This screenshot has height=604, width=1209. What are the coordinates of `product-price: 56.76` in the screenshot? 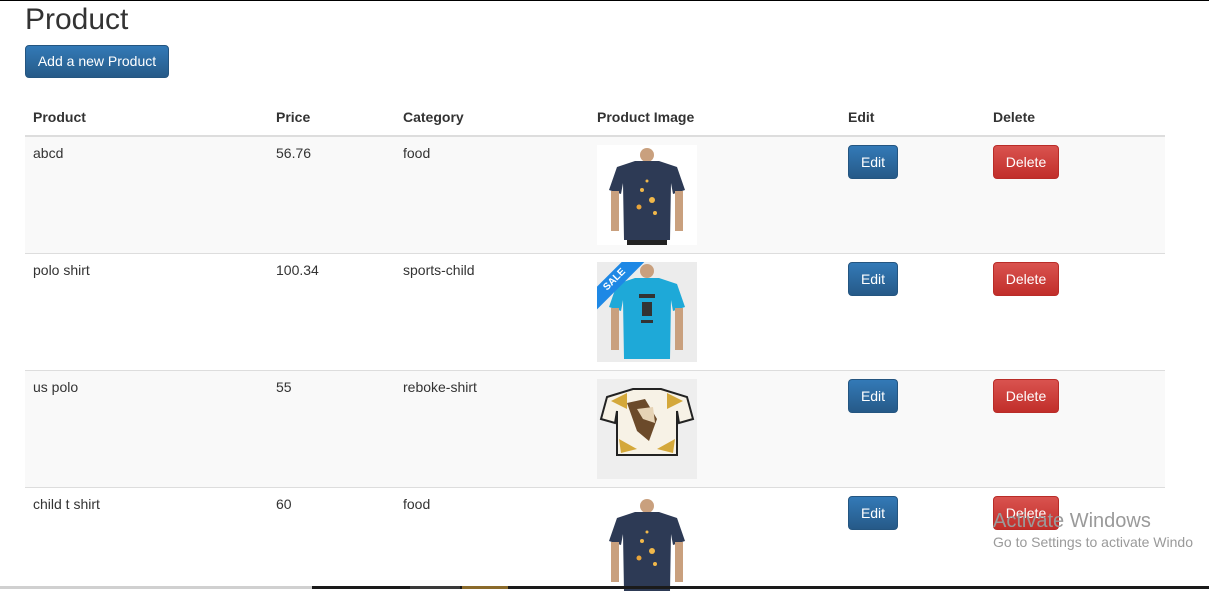 It's located at (331, 195).